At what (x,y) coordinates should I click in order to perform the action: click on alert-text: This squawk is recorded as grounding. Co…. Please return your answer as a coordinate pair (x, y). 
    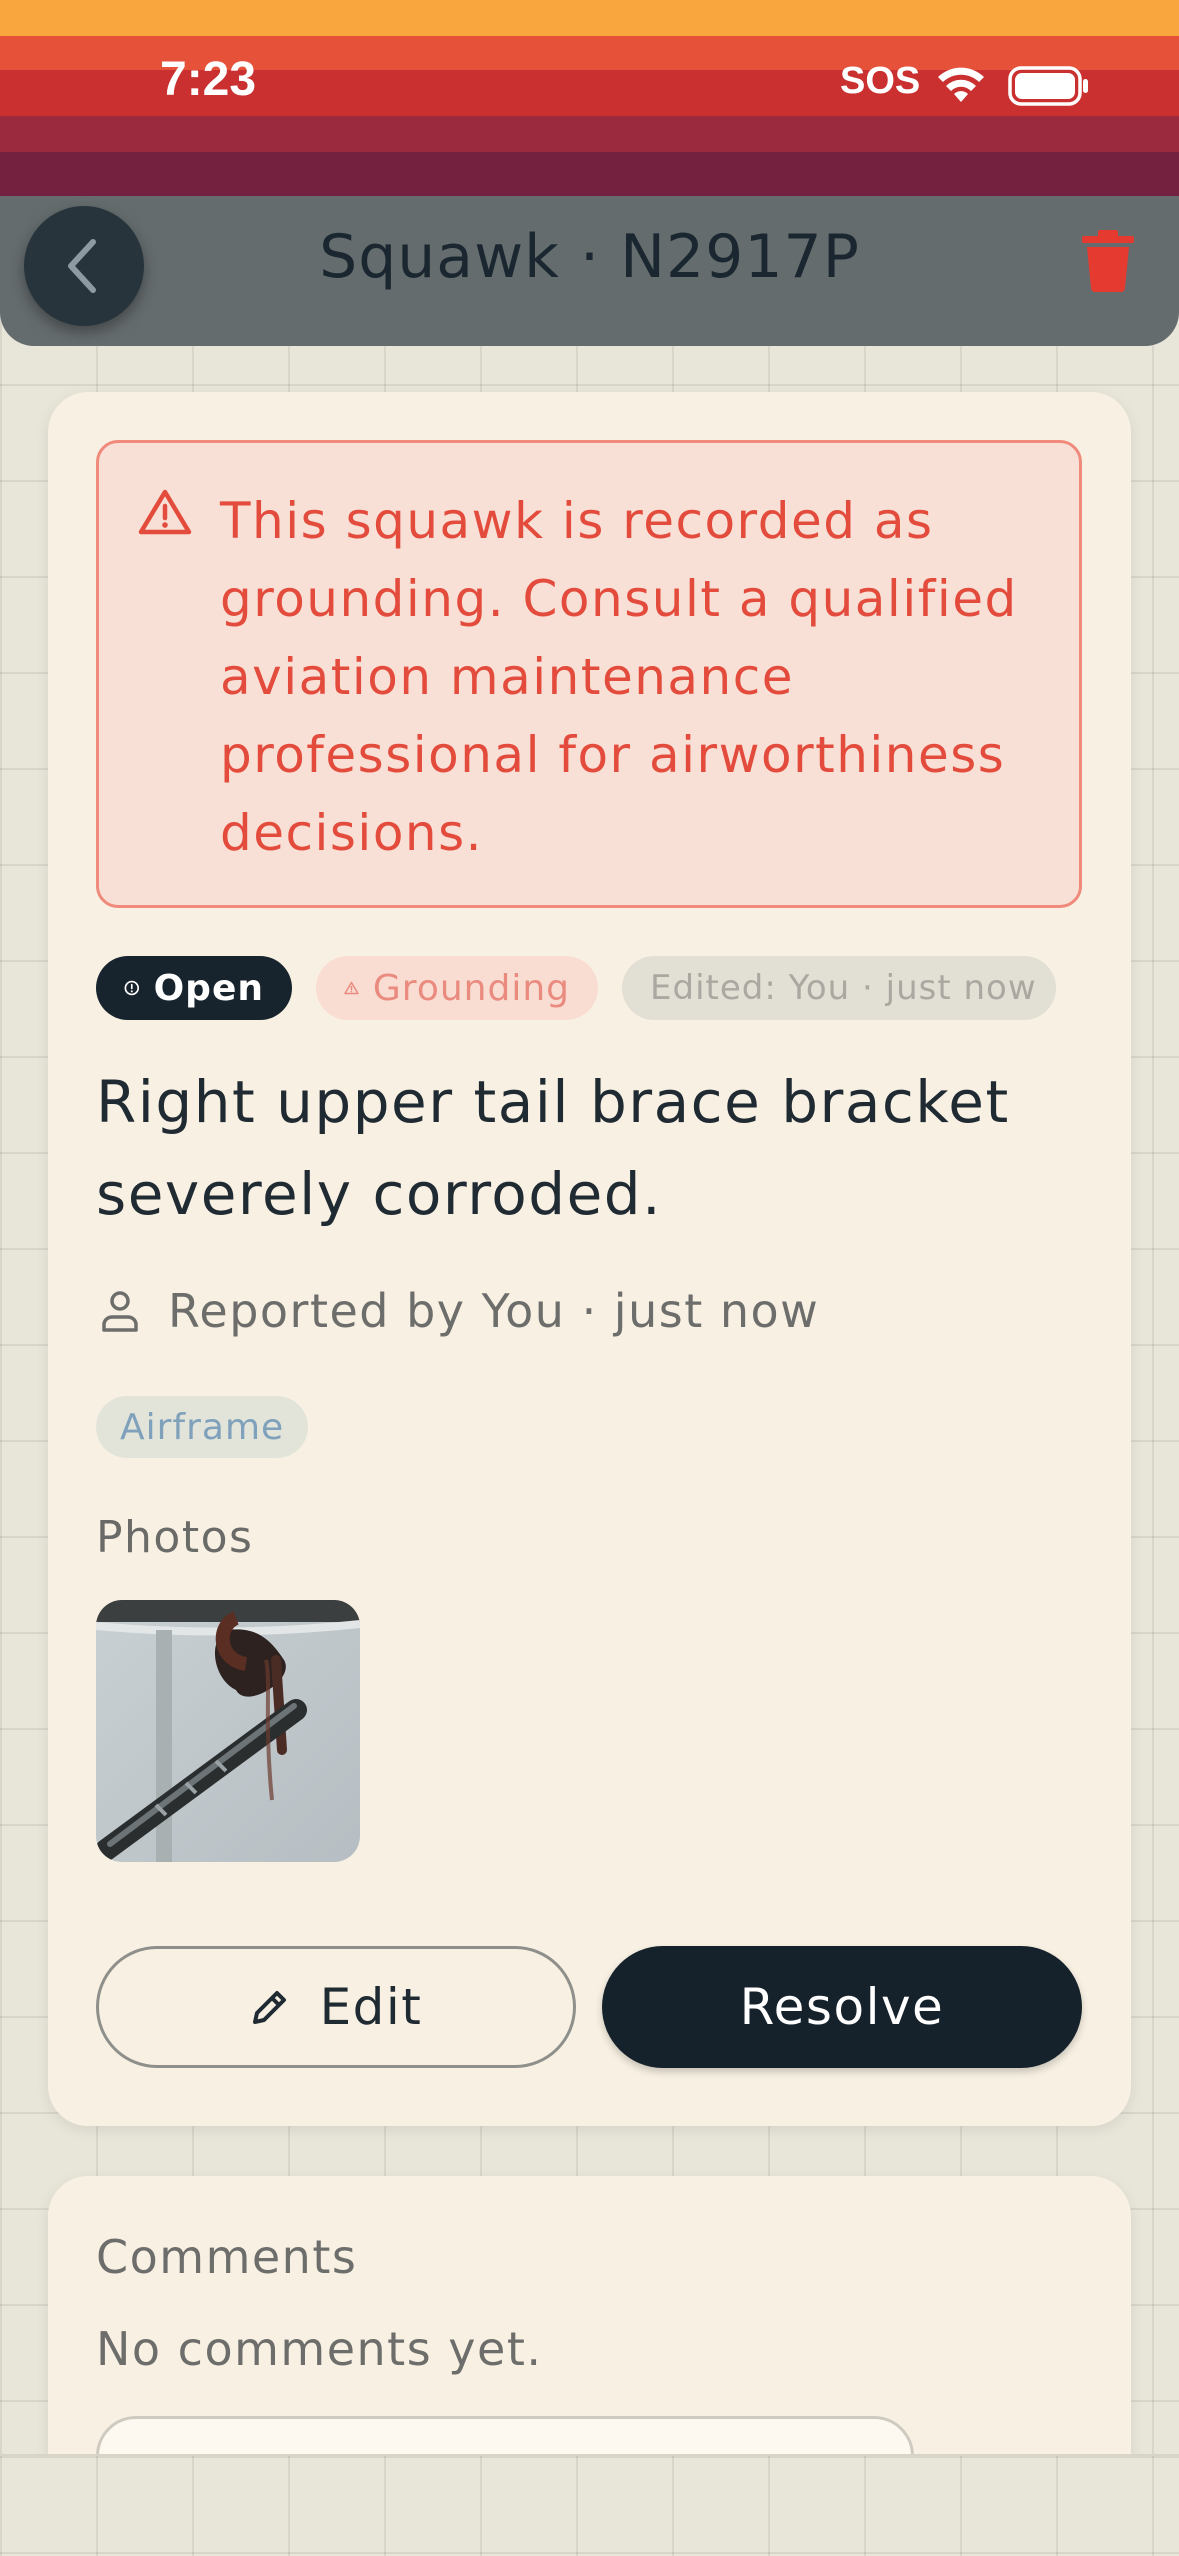
    Looking at the image, I should click on (619, 677).